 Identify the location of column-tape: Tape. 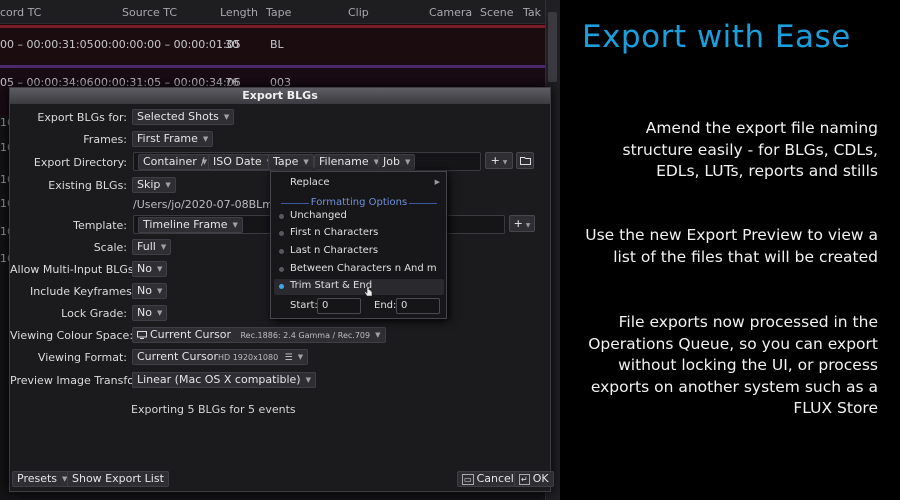
(278, 12).